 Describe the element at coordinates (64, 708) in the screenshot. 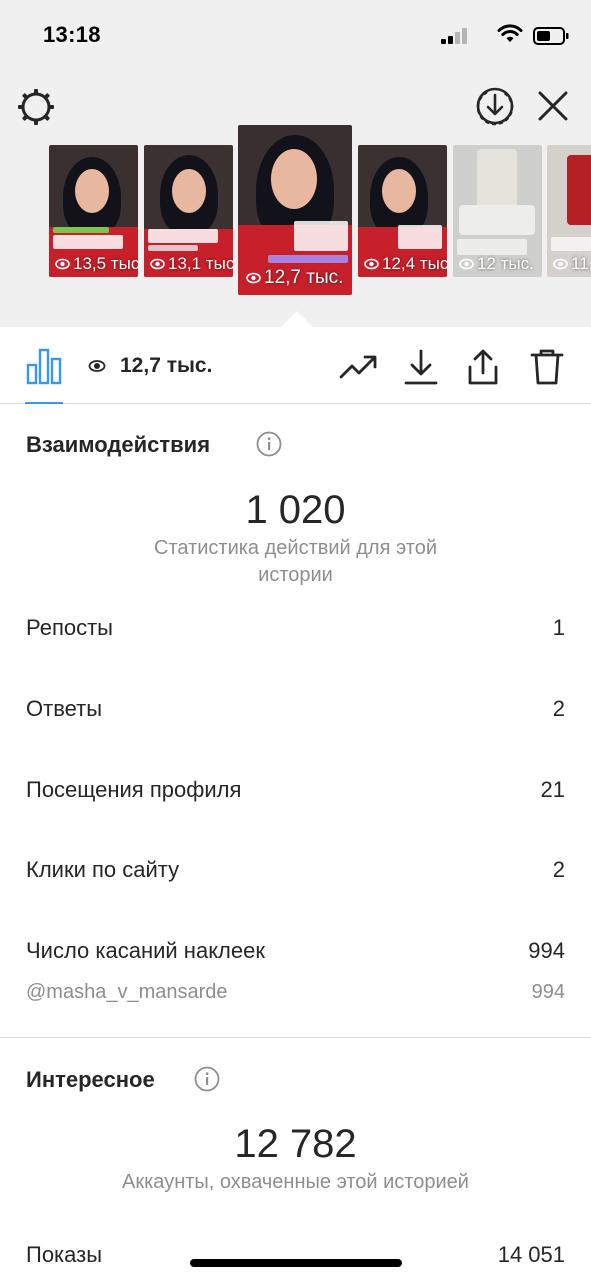

I see `stat-label: Ответы` at that location.